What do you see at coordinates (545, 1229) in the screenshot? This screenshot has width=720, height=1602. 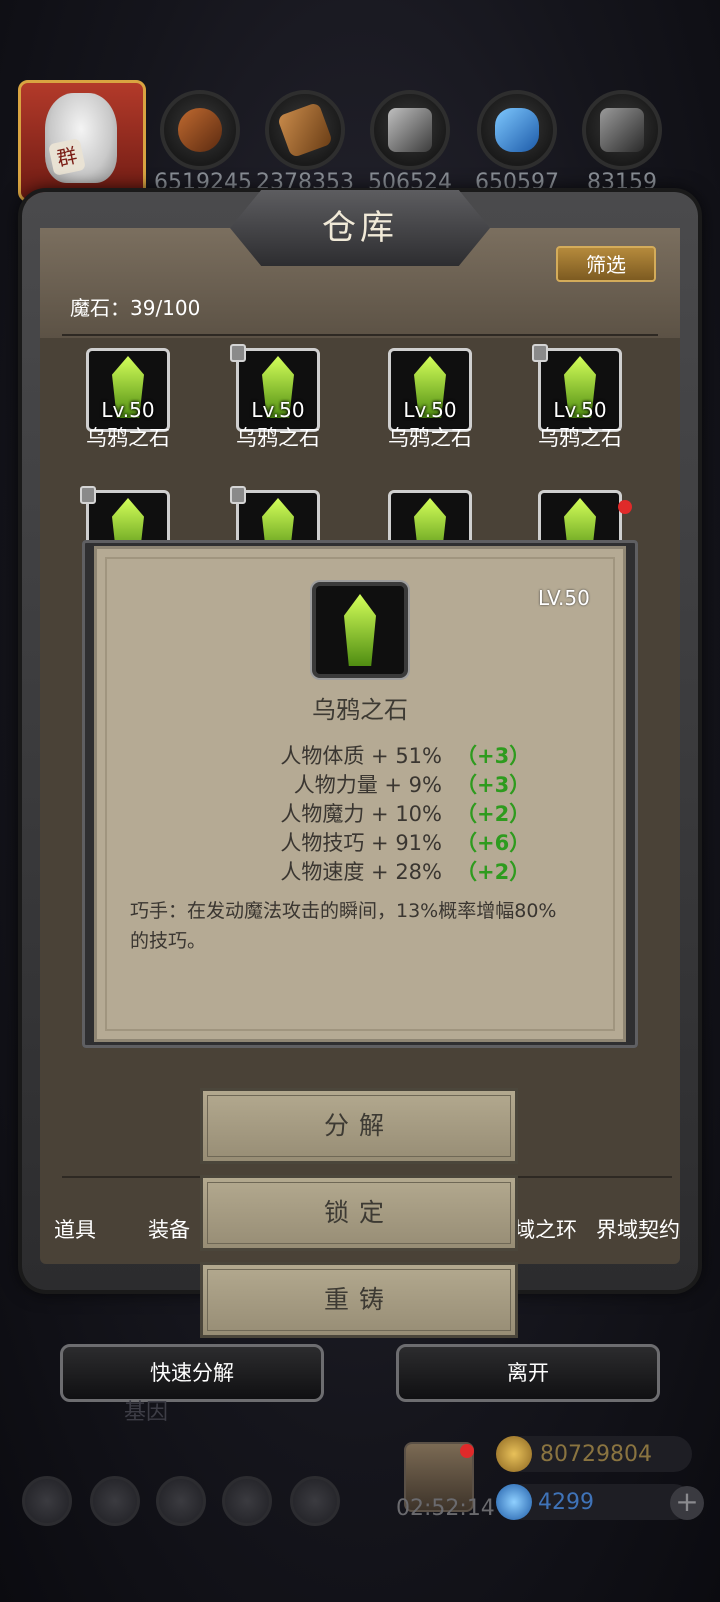 I see `tab-domain-ring: 域之环` at bounding box center [545, 1229].